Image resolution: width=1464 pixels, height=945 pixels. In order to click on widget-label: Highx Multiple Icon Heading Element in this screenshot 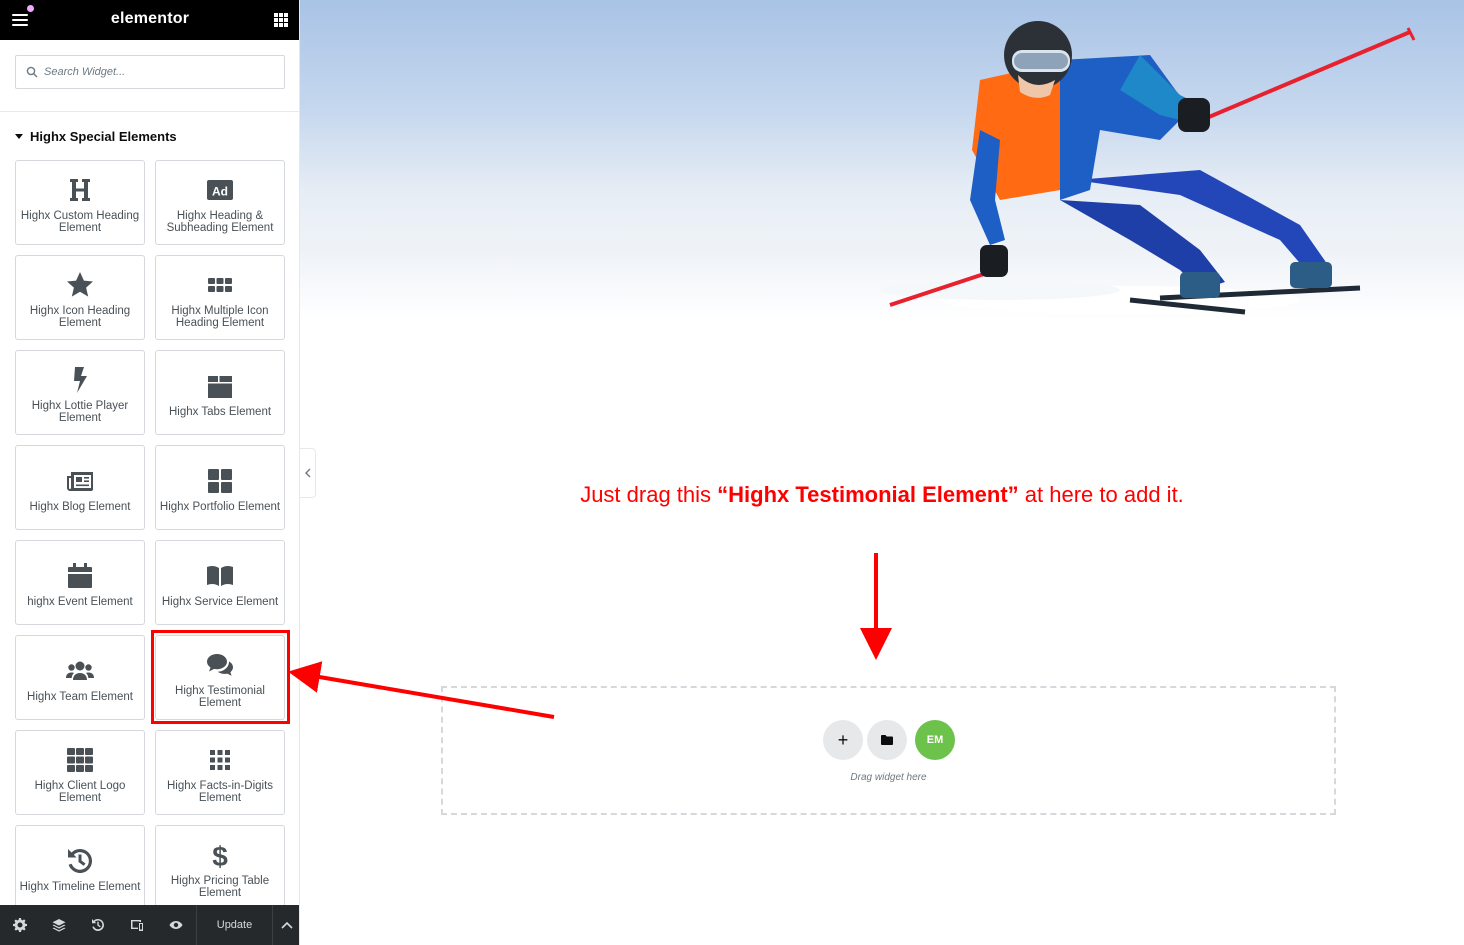, I will do `click(220, 316)`.